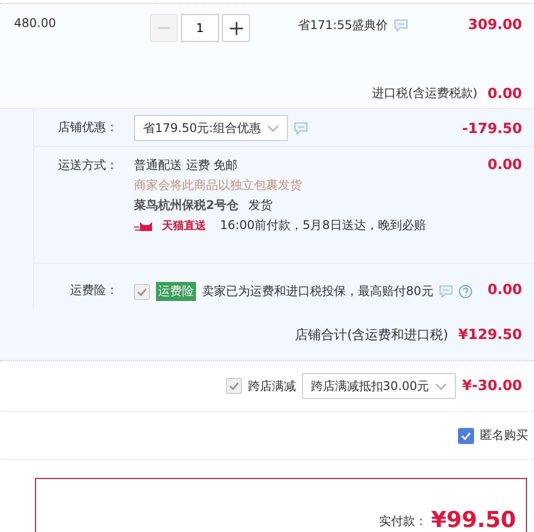 The height and width of the screenshot is (532, 534). Describe the element at coordinates (260, 205) in the screenshot. I see `dispatch-text: 发货` at that location.